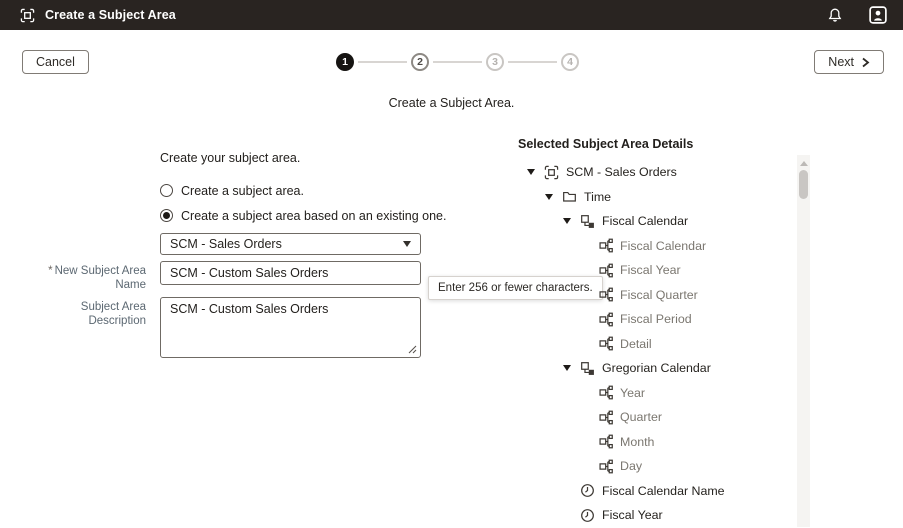  Describe the element at coordinates (606, 144) in the screenshot. I see `tree-panel-title: Selected Subject Area Details` at that location.